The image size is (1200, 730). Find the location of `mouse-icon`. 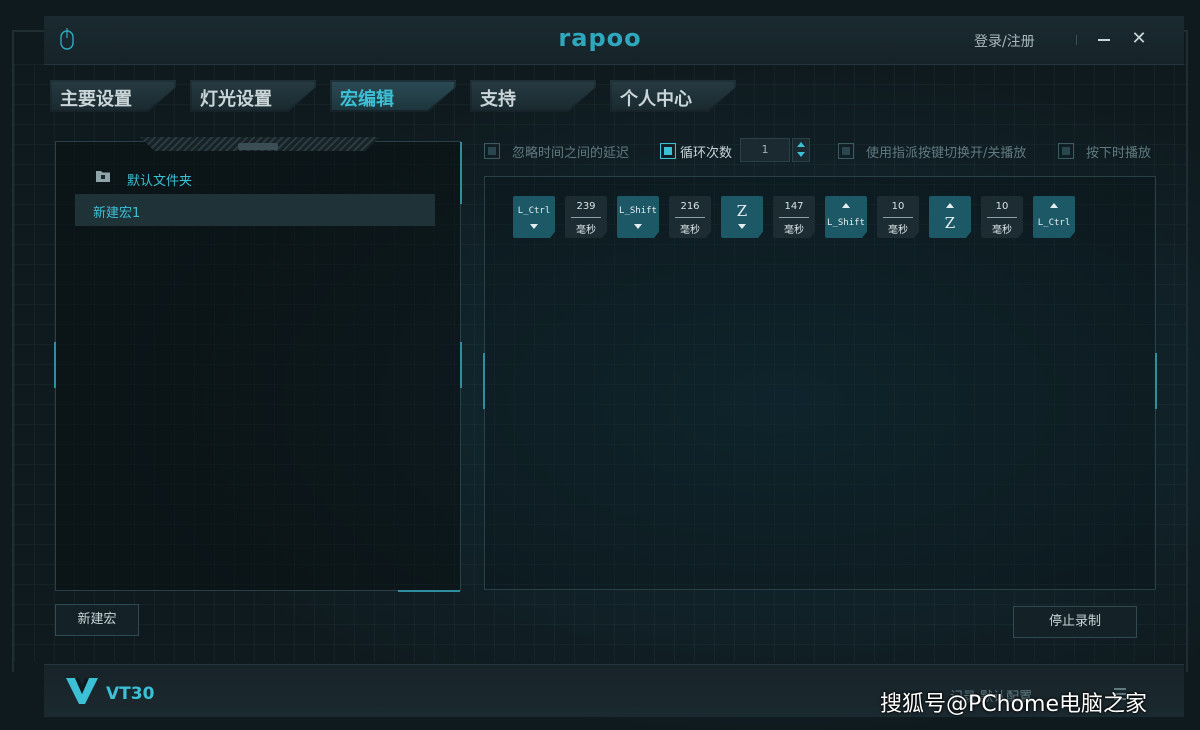

mouse-icon is located at coordinates (67, 39).